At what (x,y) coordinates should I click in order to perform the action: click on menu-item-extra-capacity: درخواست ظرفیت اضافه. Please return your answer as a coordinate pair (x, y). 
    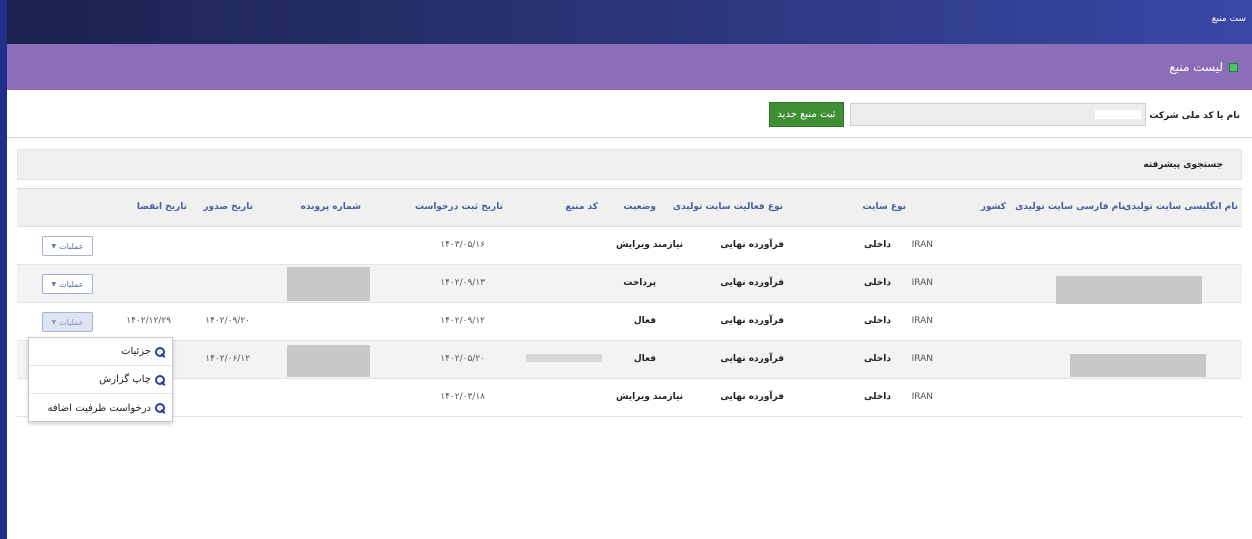
    Looking at the image, I should click on (100, 408).